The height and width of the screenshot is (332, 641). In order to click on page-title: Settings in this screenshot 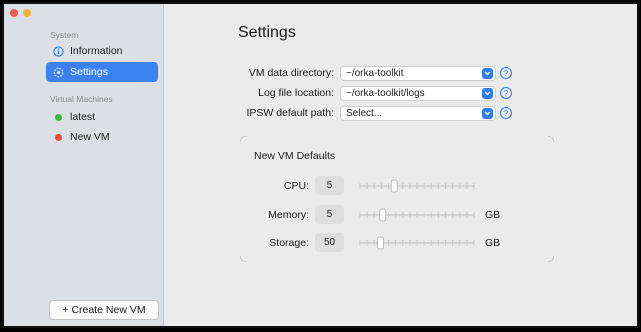, I will do `click(267, 32)`.